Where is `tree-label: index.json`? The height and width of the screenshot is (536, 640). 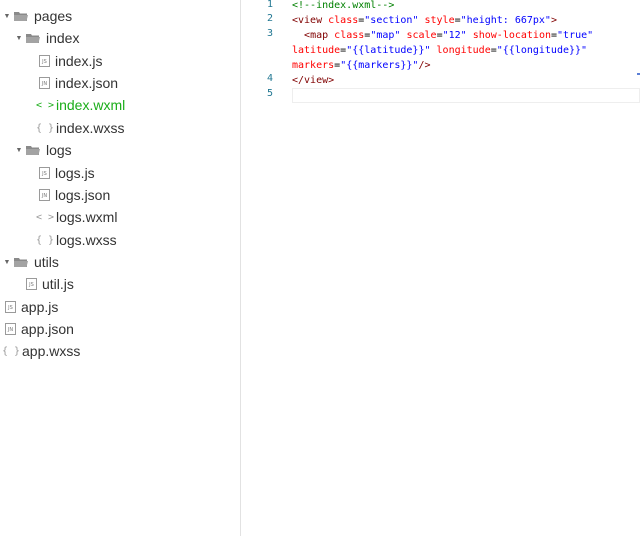 tree-label: index.json is located at coordinates (87, 83).